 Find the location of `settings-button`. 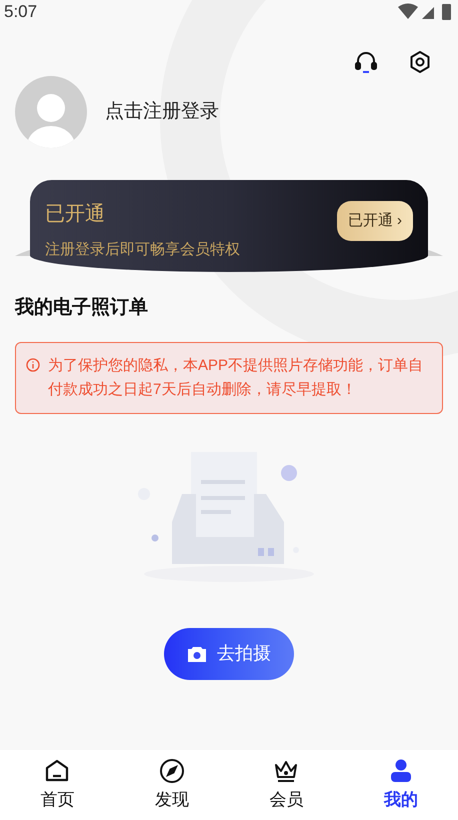

settings-button is located at coordinates (420, 62).